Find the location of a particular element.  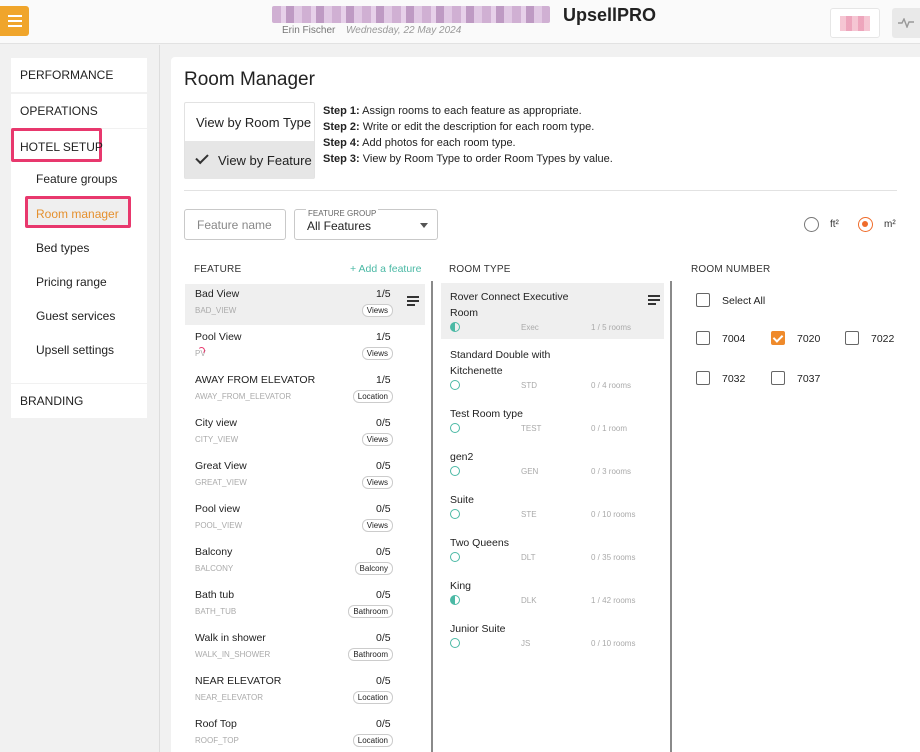

nav-hotel-setup: HOTEL SETUP is located at coordinates (61, 147).